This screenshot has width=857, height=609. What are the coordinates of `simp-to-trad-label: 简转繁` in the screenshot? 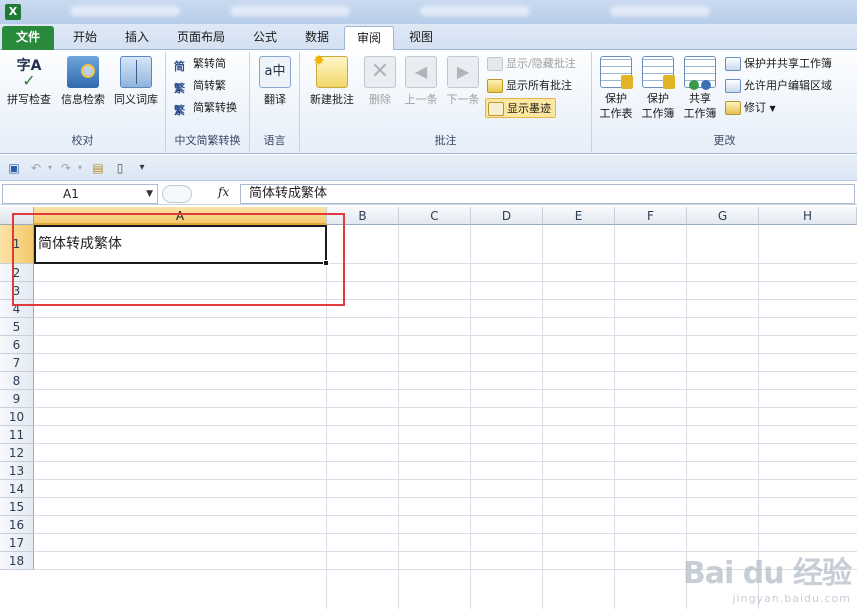 It's located at (209, 85).